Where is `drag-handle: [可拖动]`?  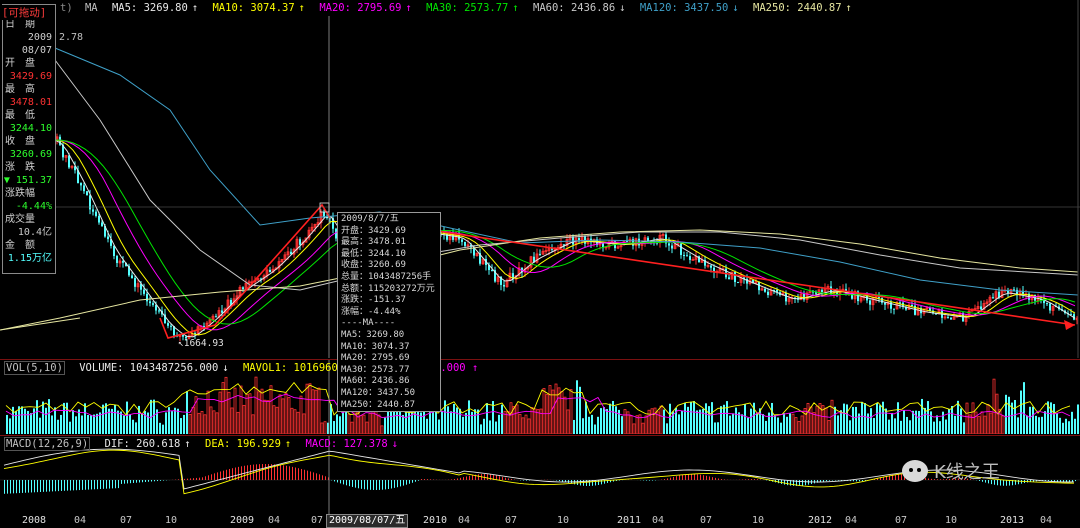 drag-handle: [可拖动] is located at coordinates (24, 12).